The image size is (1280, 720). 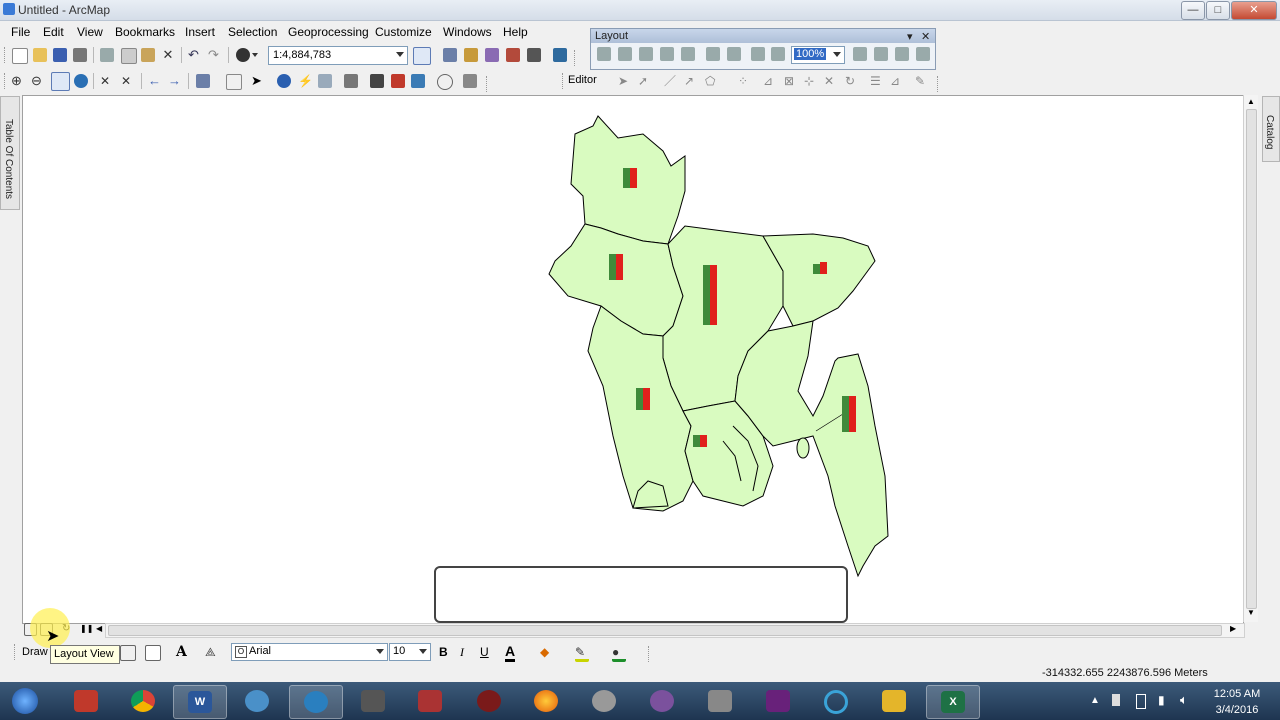 What do you see at coordinates (691, 81) in the screenshot?
I see `line-tool-icon: ↗` at bounding box center [691, 81].